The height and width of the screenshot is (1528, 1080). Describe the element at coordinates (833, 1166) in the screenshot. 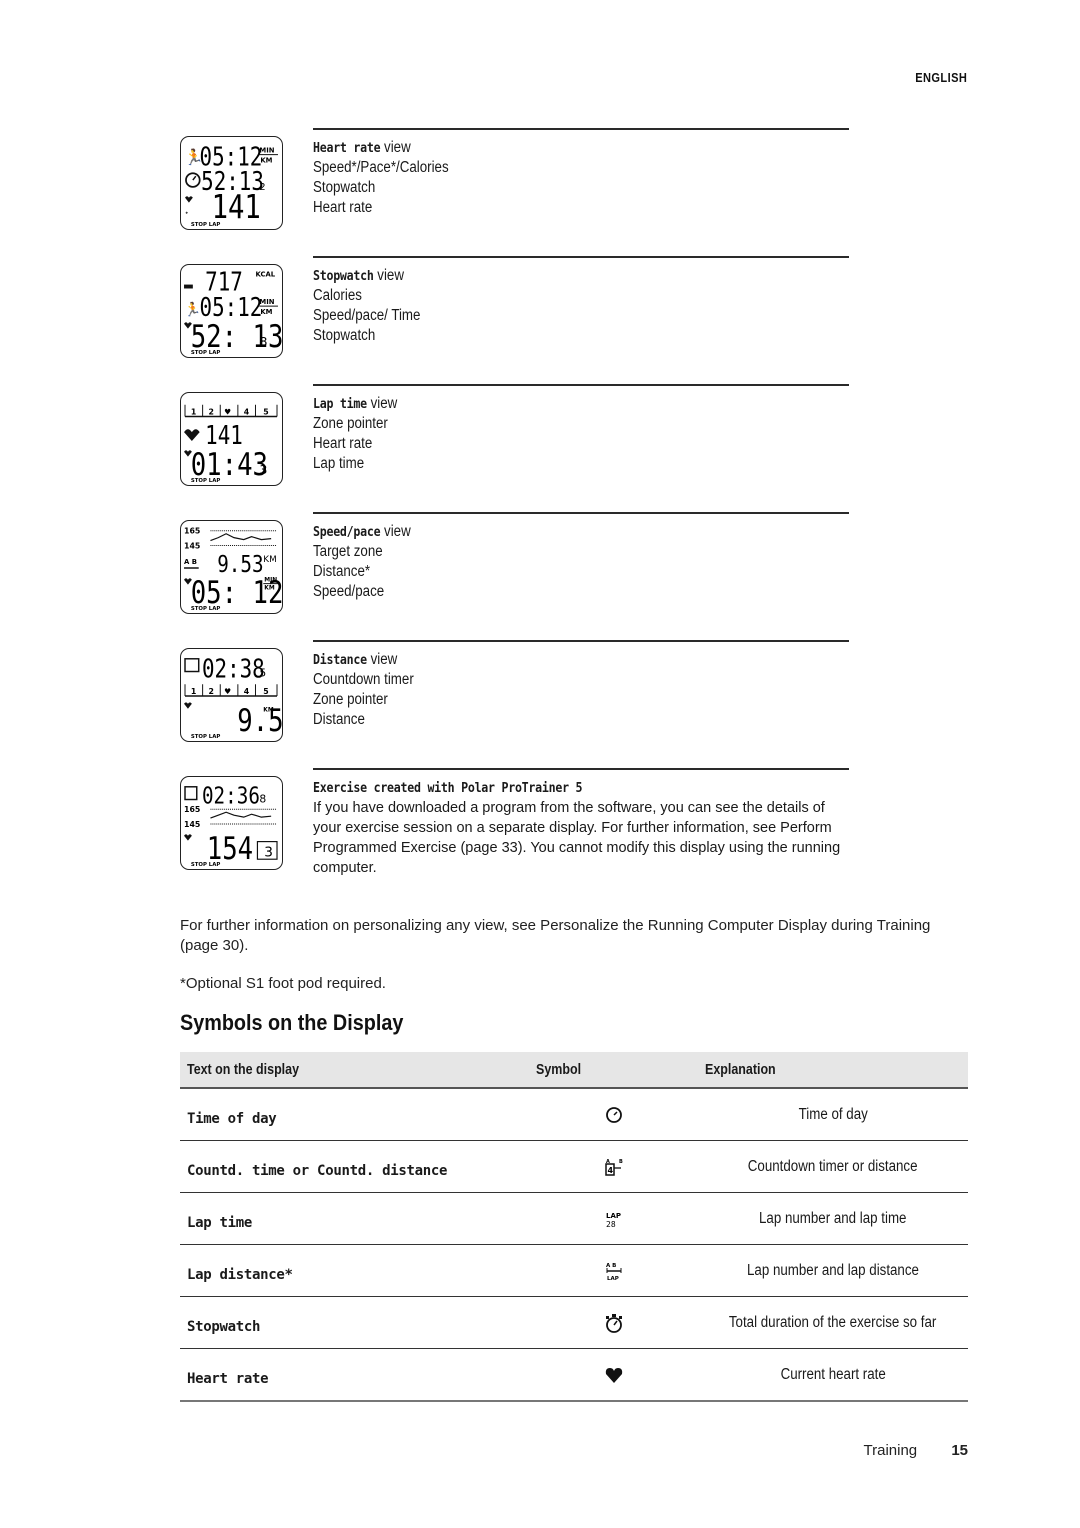

I see `cell-explanation: Countdown timer or distance` at that location.